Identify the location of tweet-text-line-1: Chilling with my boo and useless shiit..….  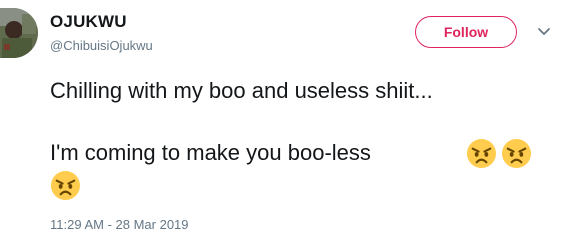
(241, 90).